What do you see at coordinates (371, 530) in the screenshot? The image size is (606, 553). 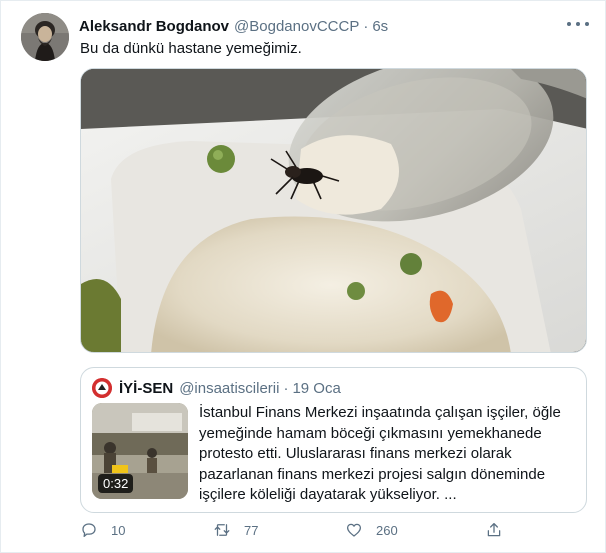 I see `like-button: 260` at bounding box center [371, 530].